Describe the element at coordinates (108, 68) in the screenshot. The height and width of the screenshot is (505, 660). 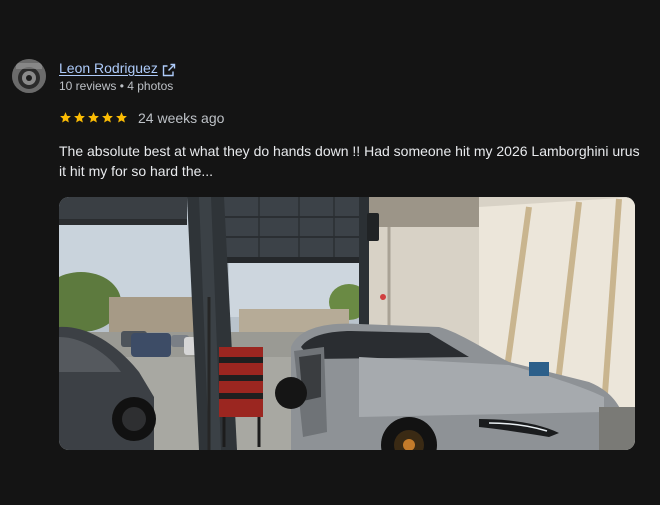
I see `author-name-link: Leon Rodriguez` at that location.